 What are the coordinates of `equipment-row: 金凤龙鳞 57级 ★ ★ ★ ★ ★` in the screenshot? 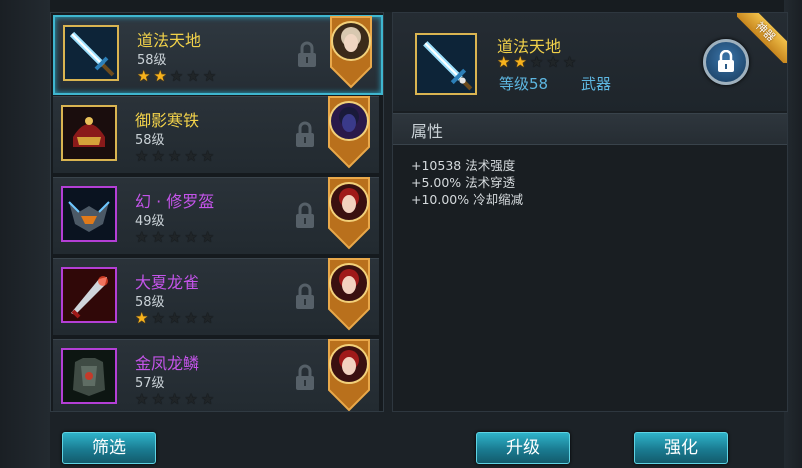 It's located at (216, 374).